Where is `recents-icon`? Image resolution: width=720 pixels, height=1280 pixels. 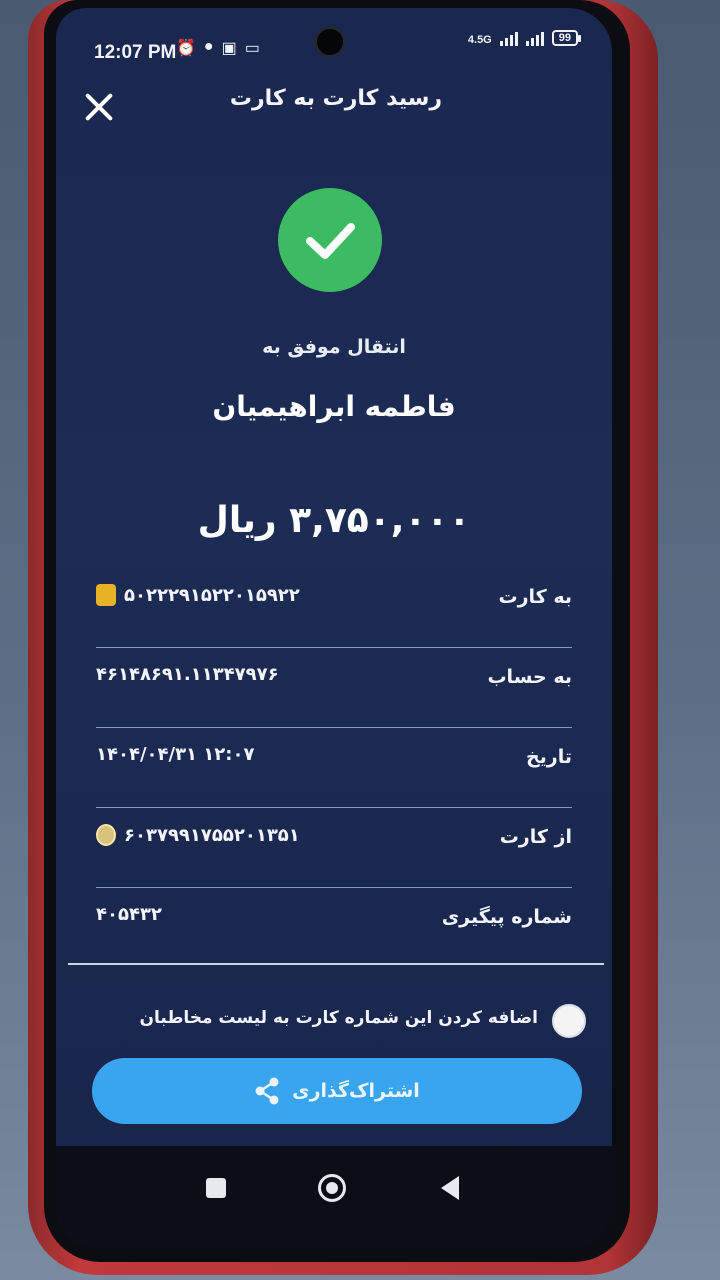
recents-icon is located at coordinates (216, 1188).